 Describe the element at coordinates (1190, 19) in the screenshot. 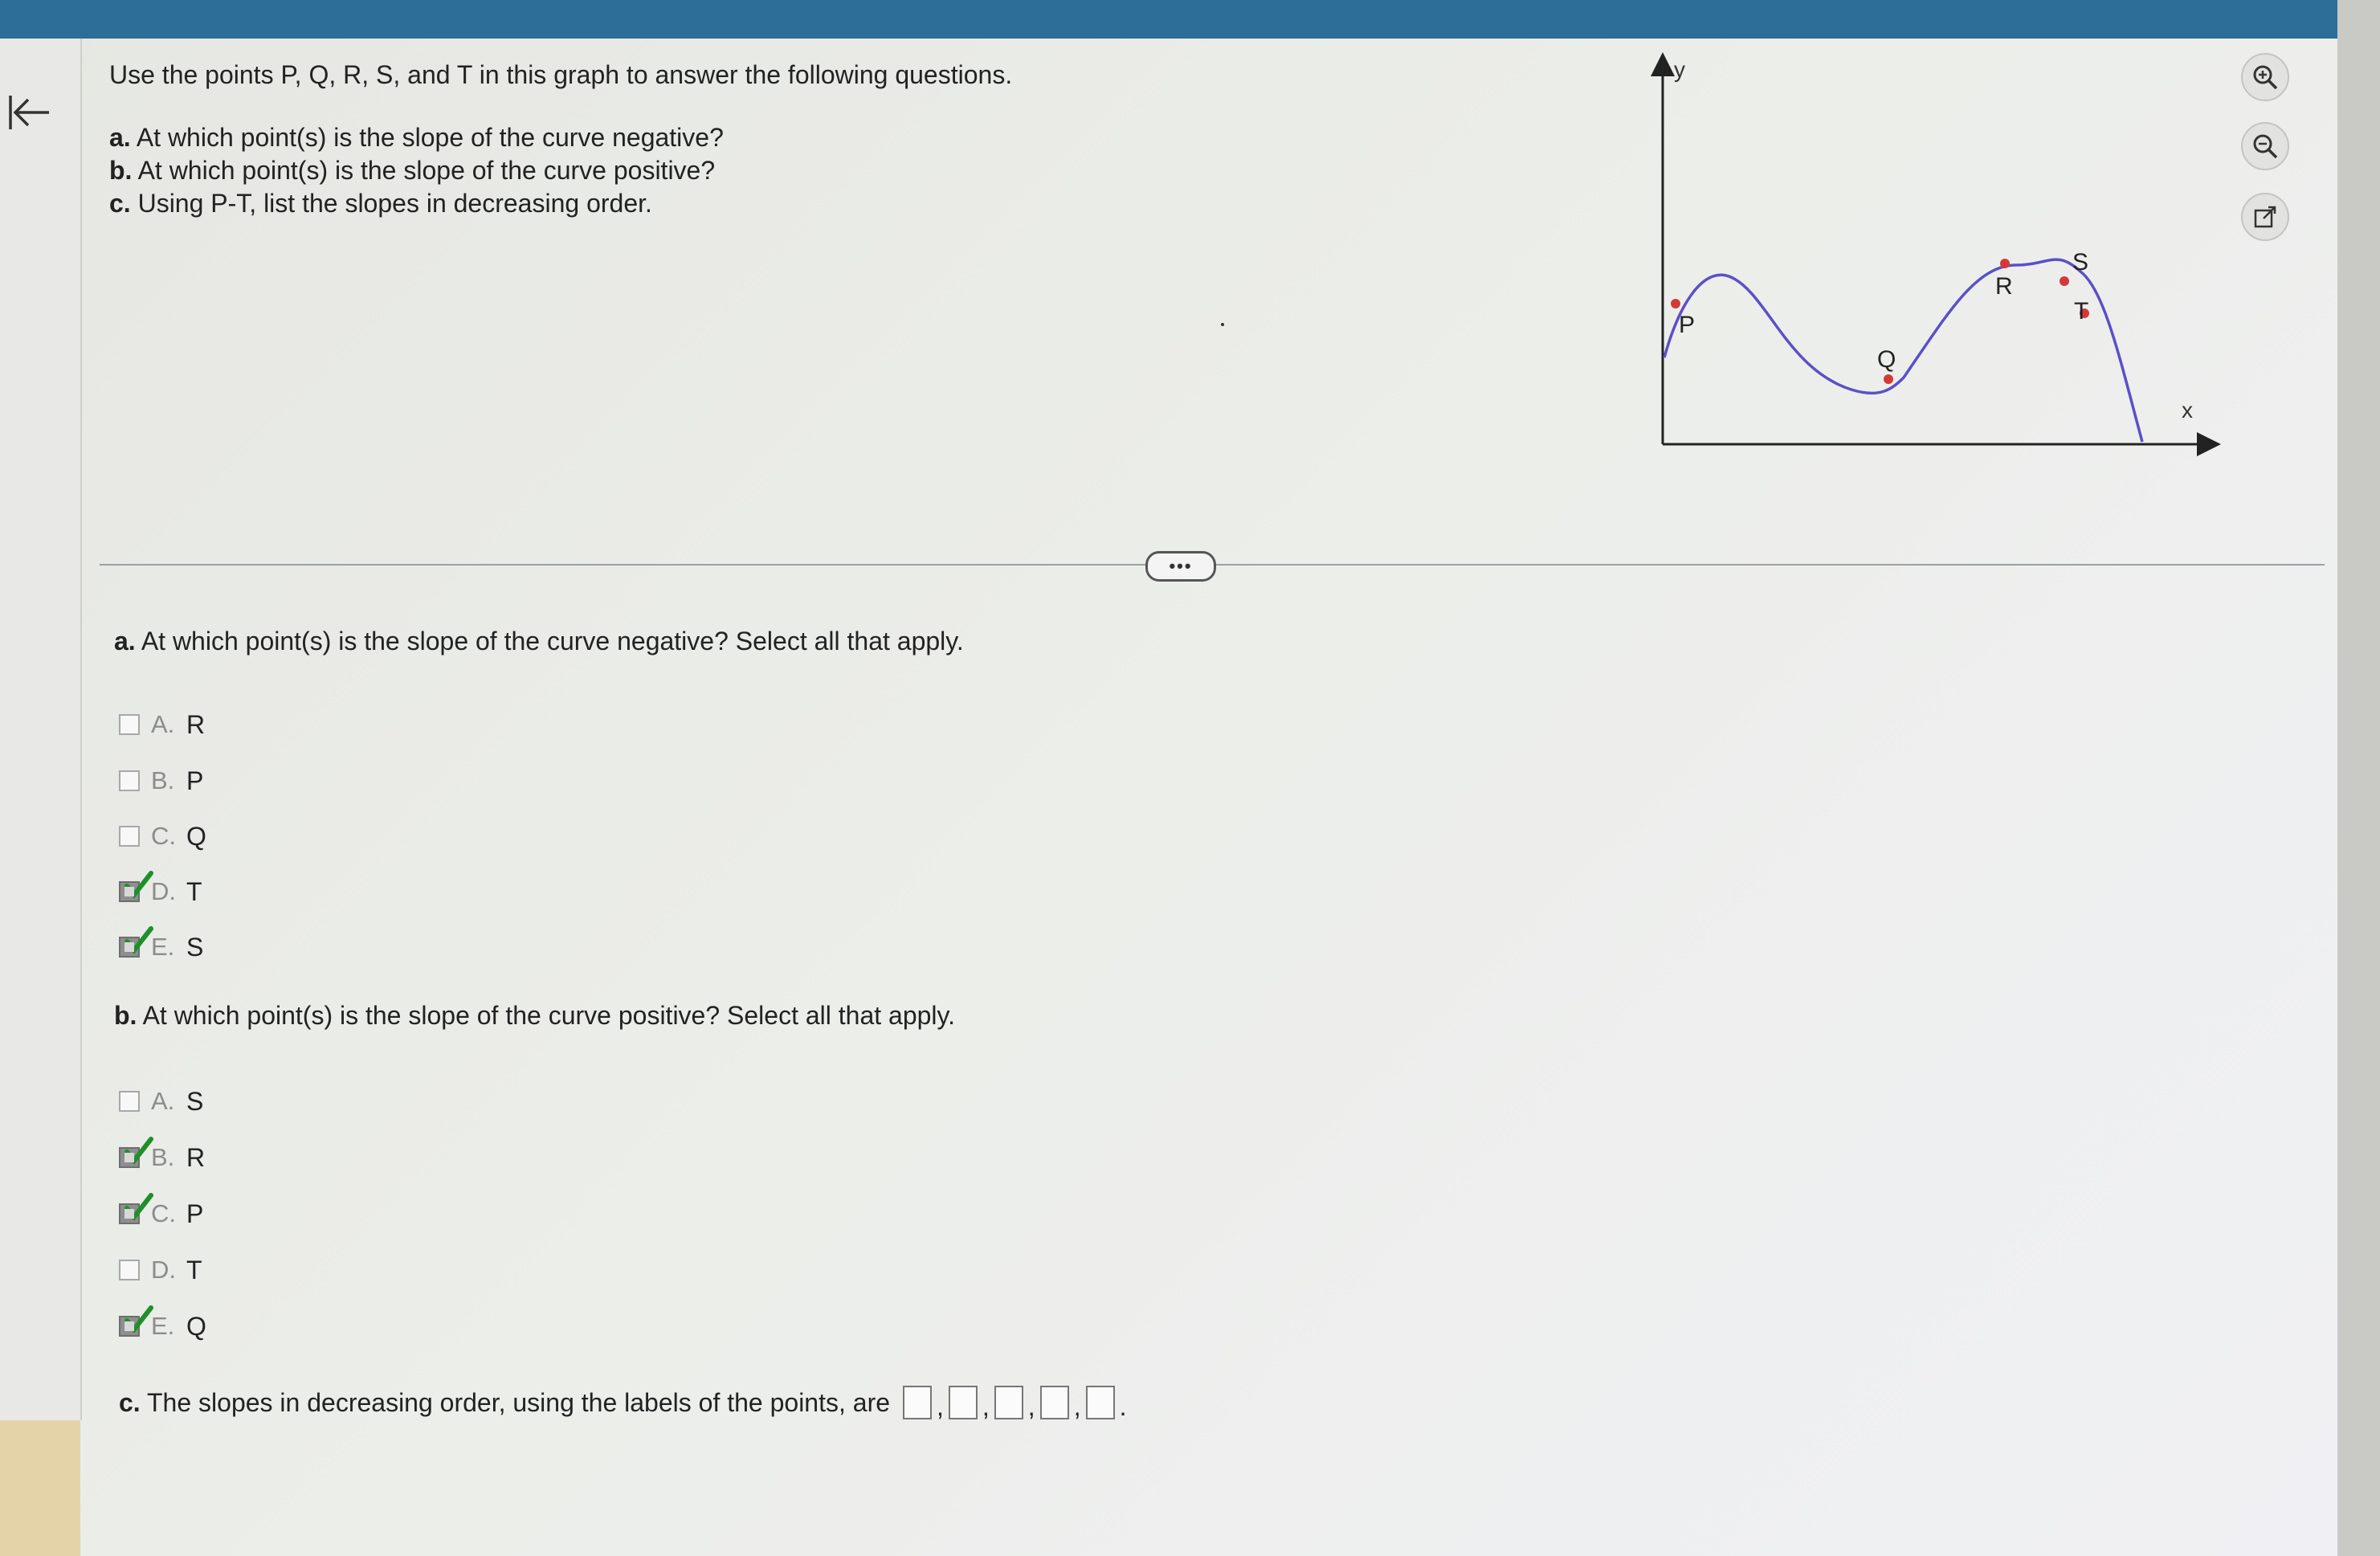

I see `top-header-bar` at that location.